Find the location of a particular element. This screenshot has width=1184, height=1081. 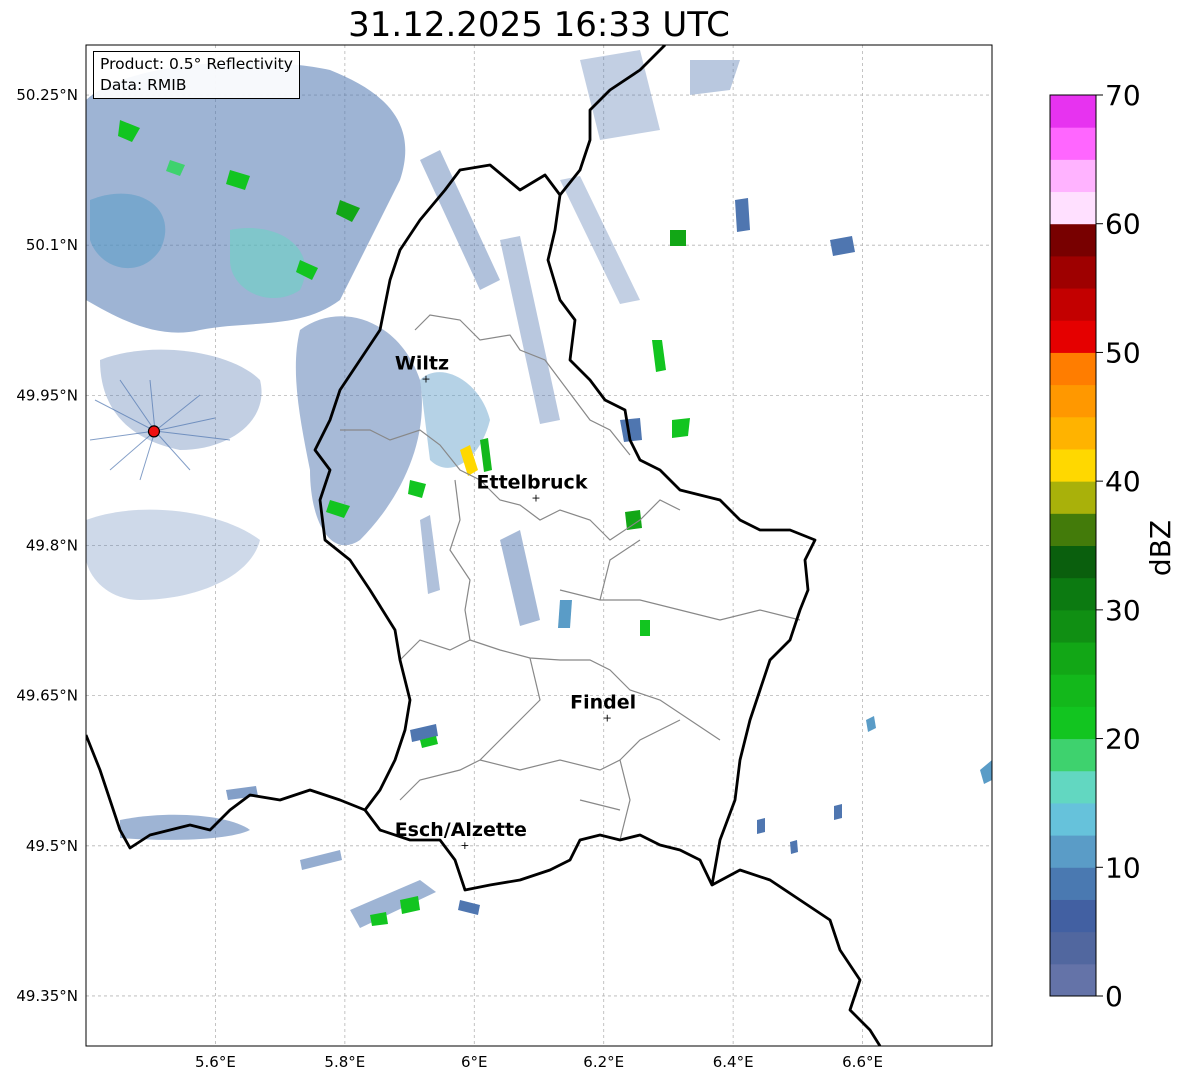

city-label: Wiltz is located at coordinates (422, 363).